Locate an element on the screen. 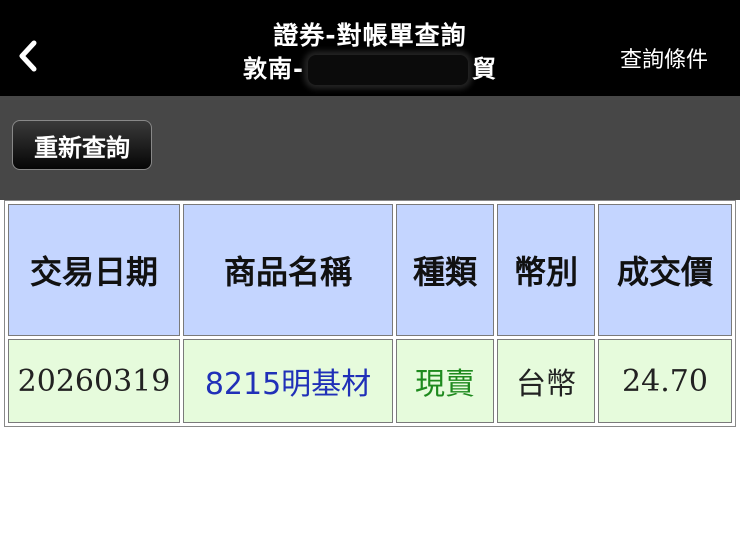 This screenshot has height=552, width=740. page-title-line2: 敦南- 貿 is located at coordinates (370, 69).